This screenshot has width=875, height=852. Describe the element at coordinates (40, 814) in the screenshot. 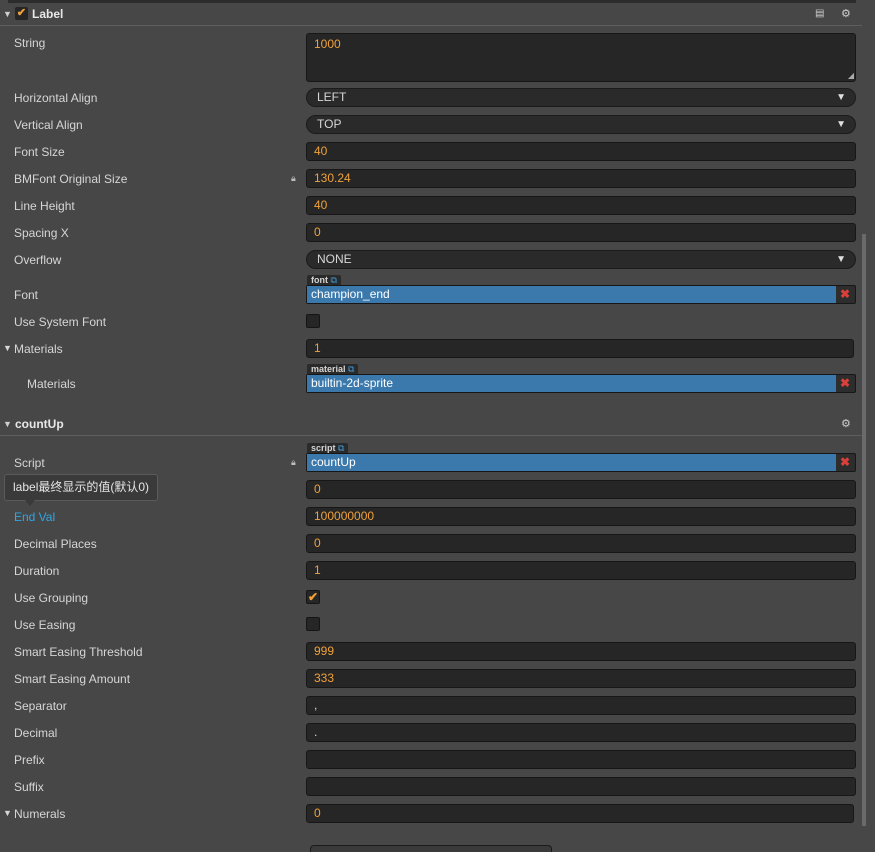

I see `numerals-label: Numerals` at that location.